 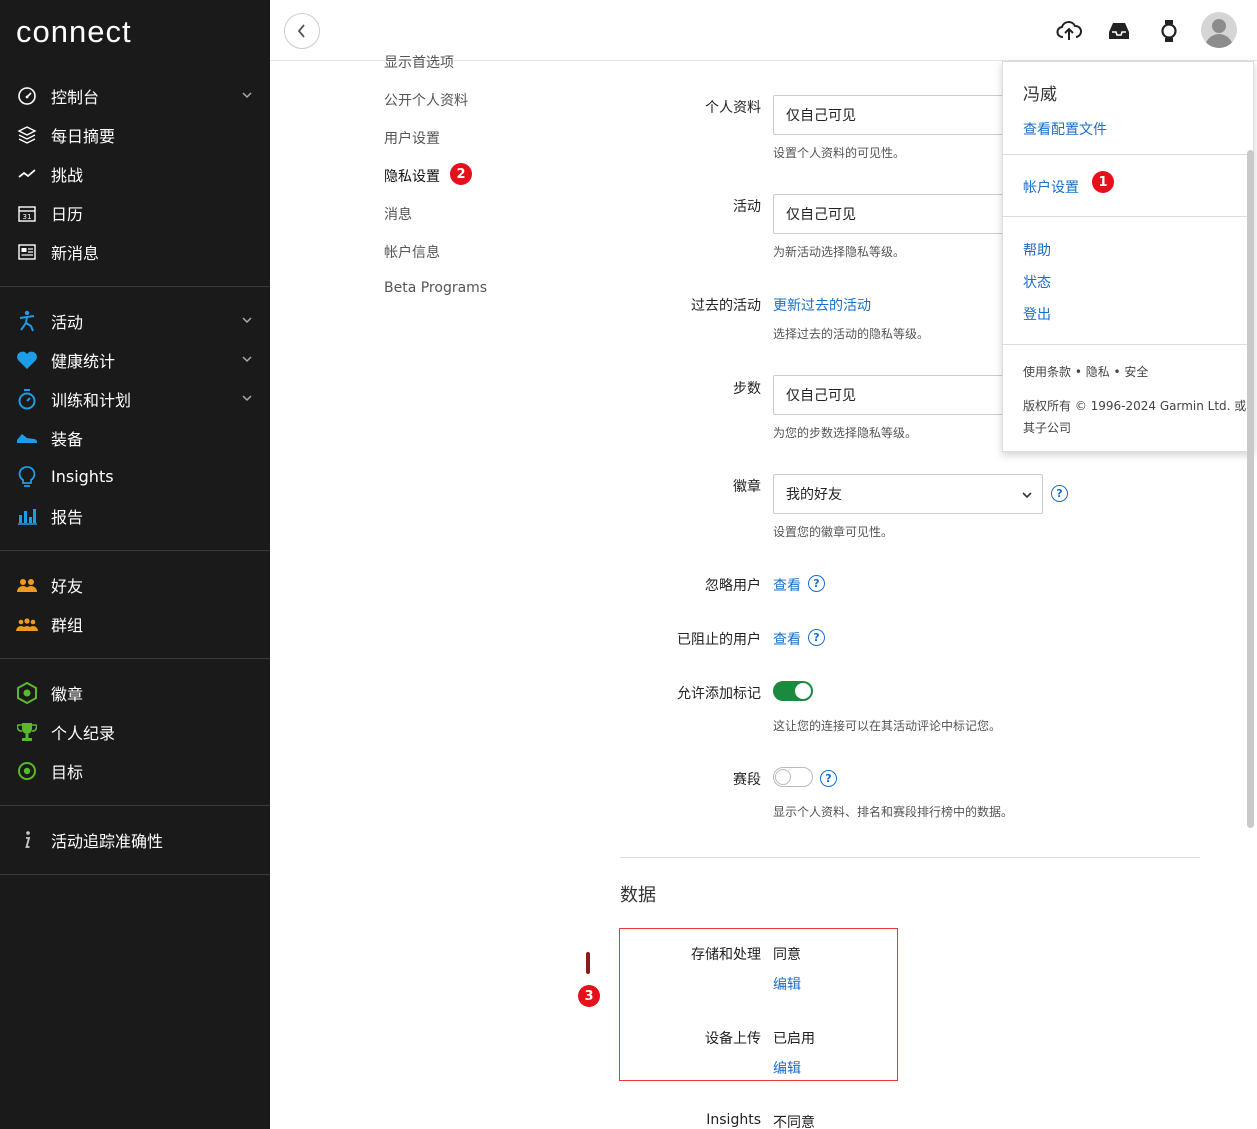 I want to click on settings-nav-public-profile: 公开个人资料, so click(x=426, y=100).